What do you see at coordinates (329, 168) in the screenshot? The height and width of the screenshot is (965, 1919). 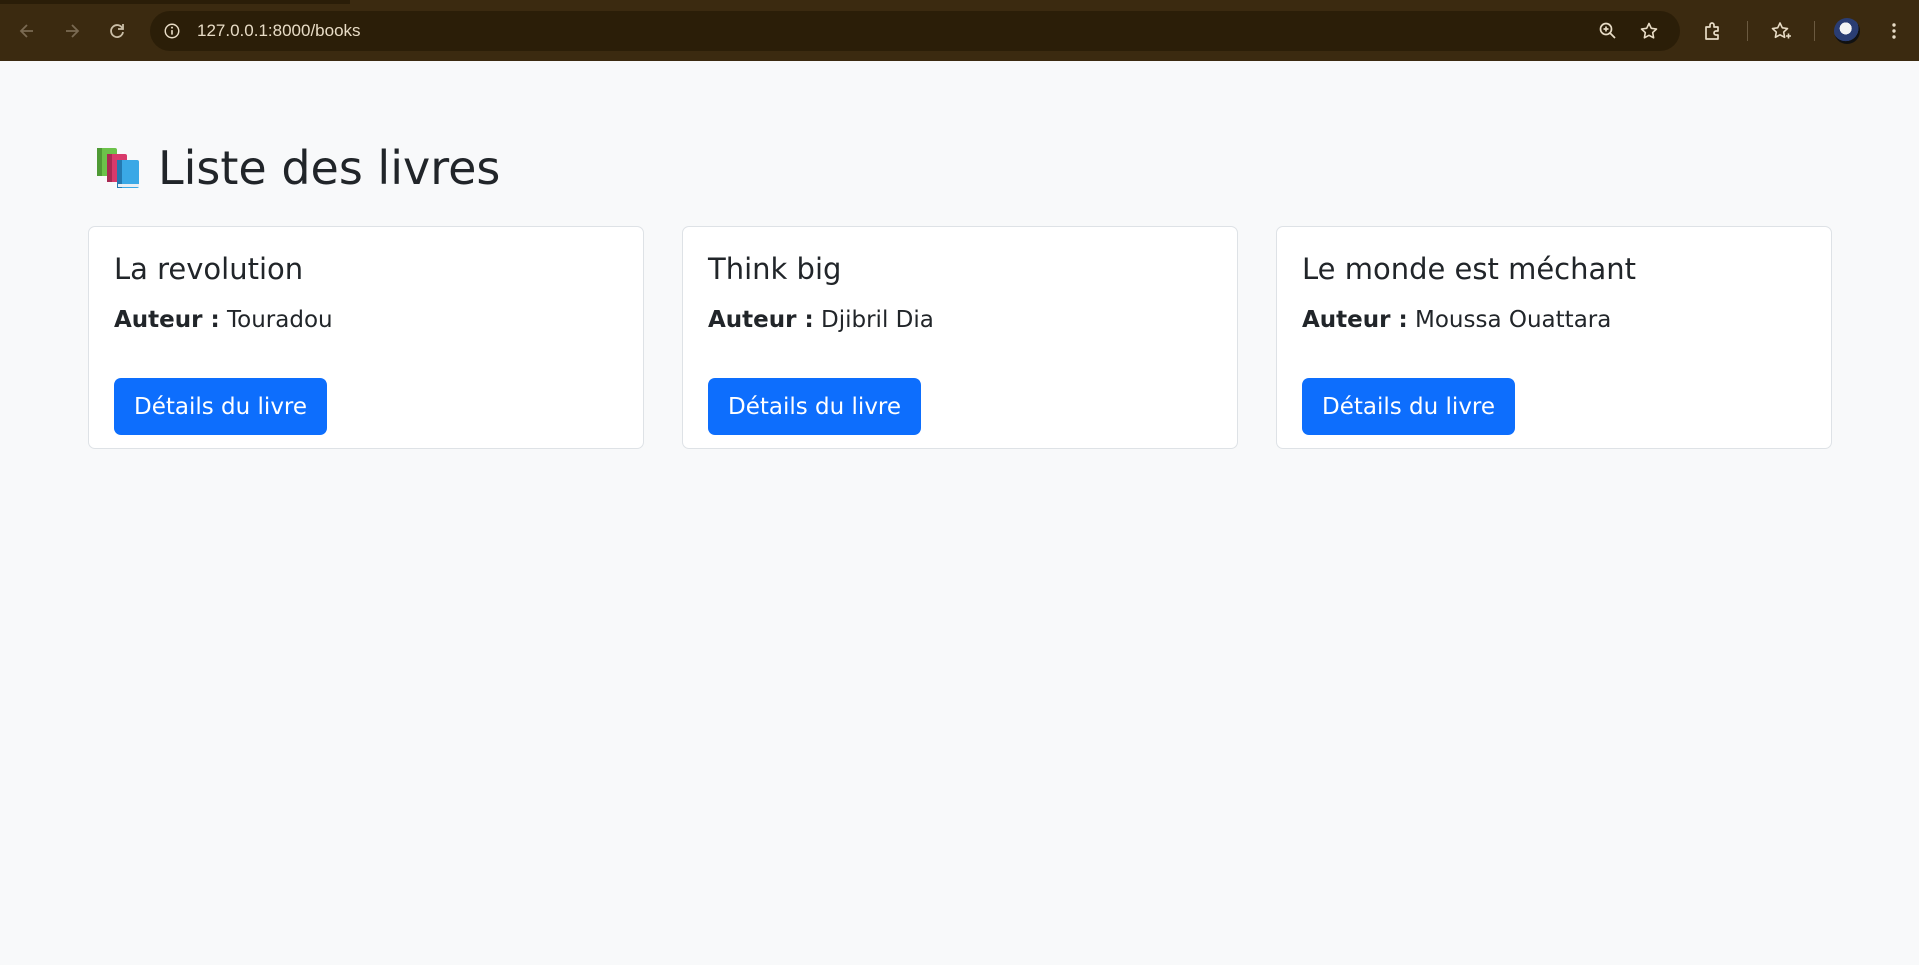 I see `page-title-text: Liste des livres` at bounding box center [329, 168].